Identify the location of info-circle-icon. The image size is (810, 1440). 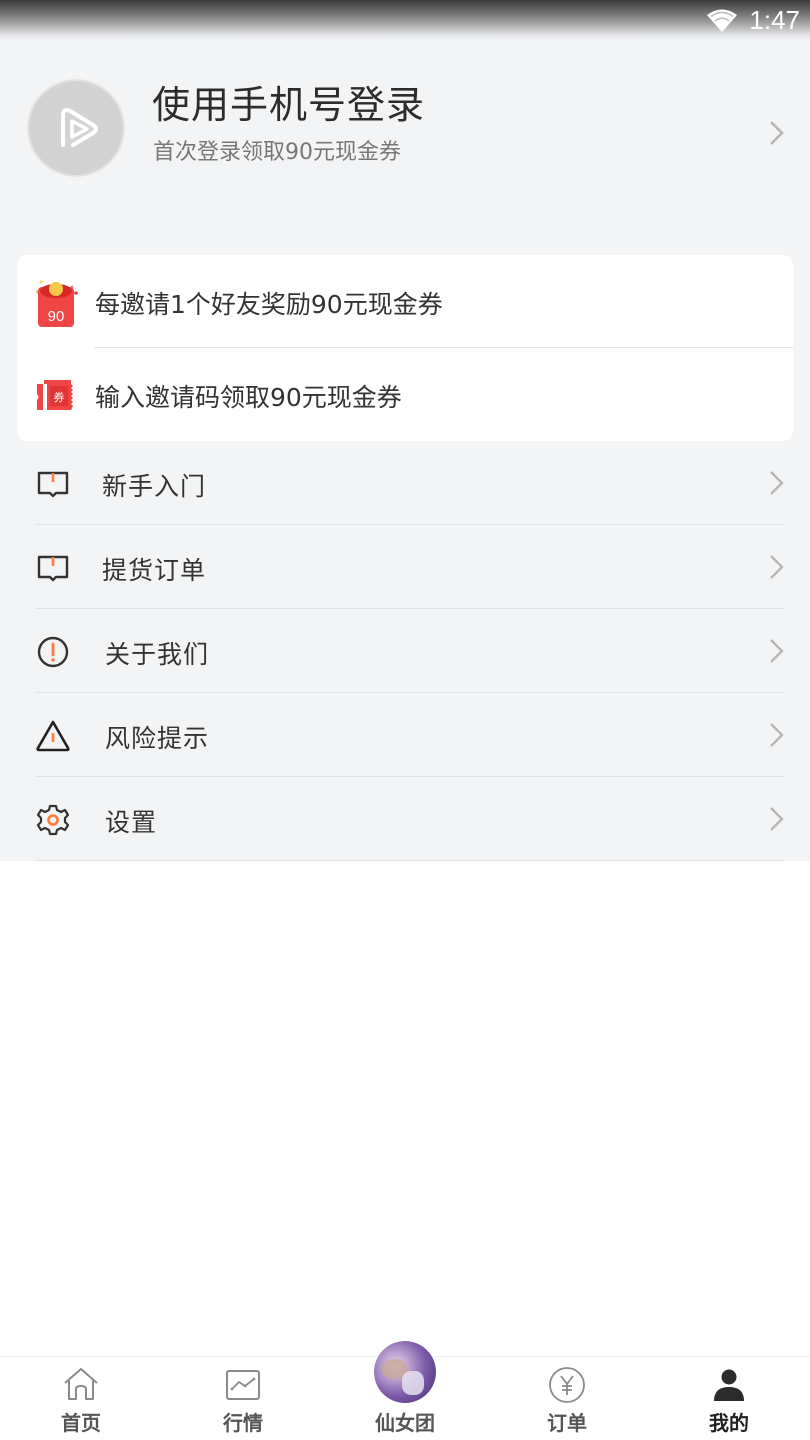
(53, 652).